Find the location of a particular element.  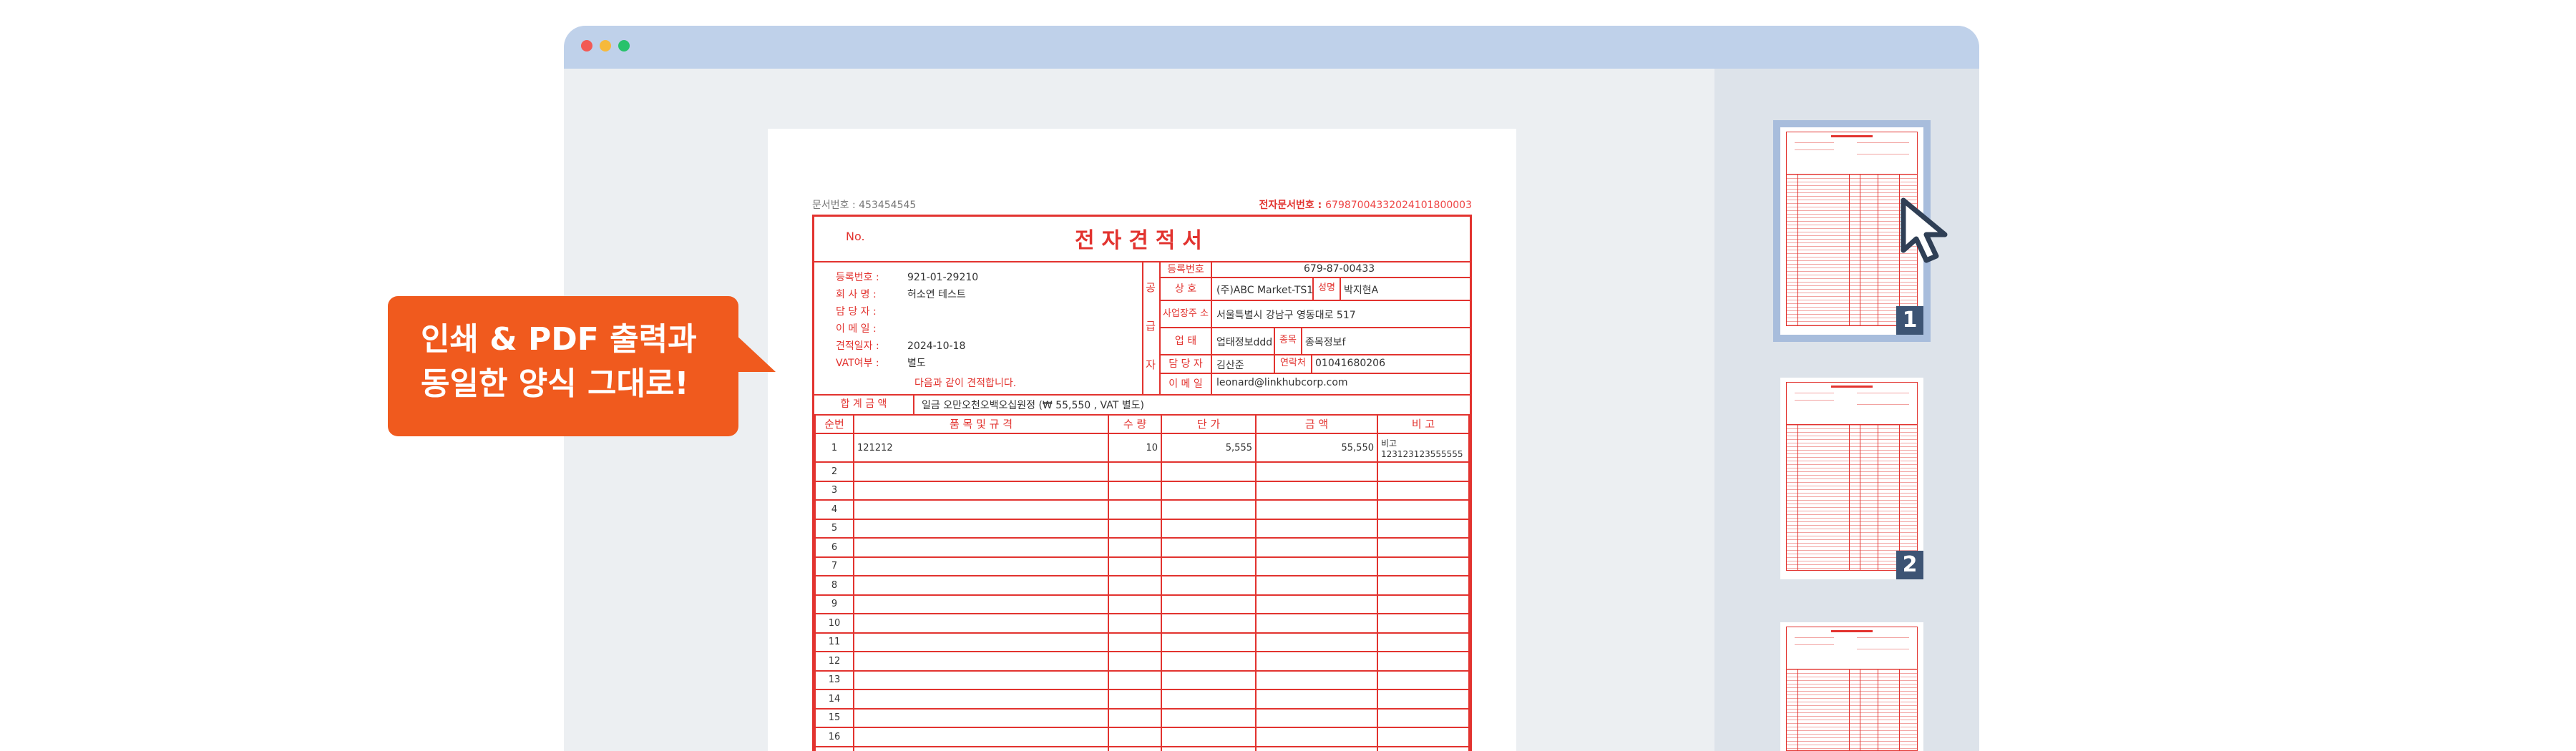

table-cell: 13 is located at coordinates (834, 679).